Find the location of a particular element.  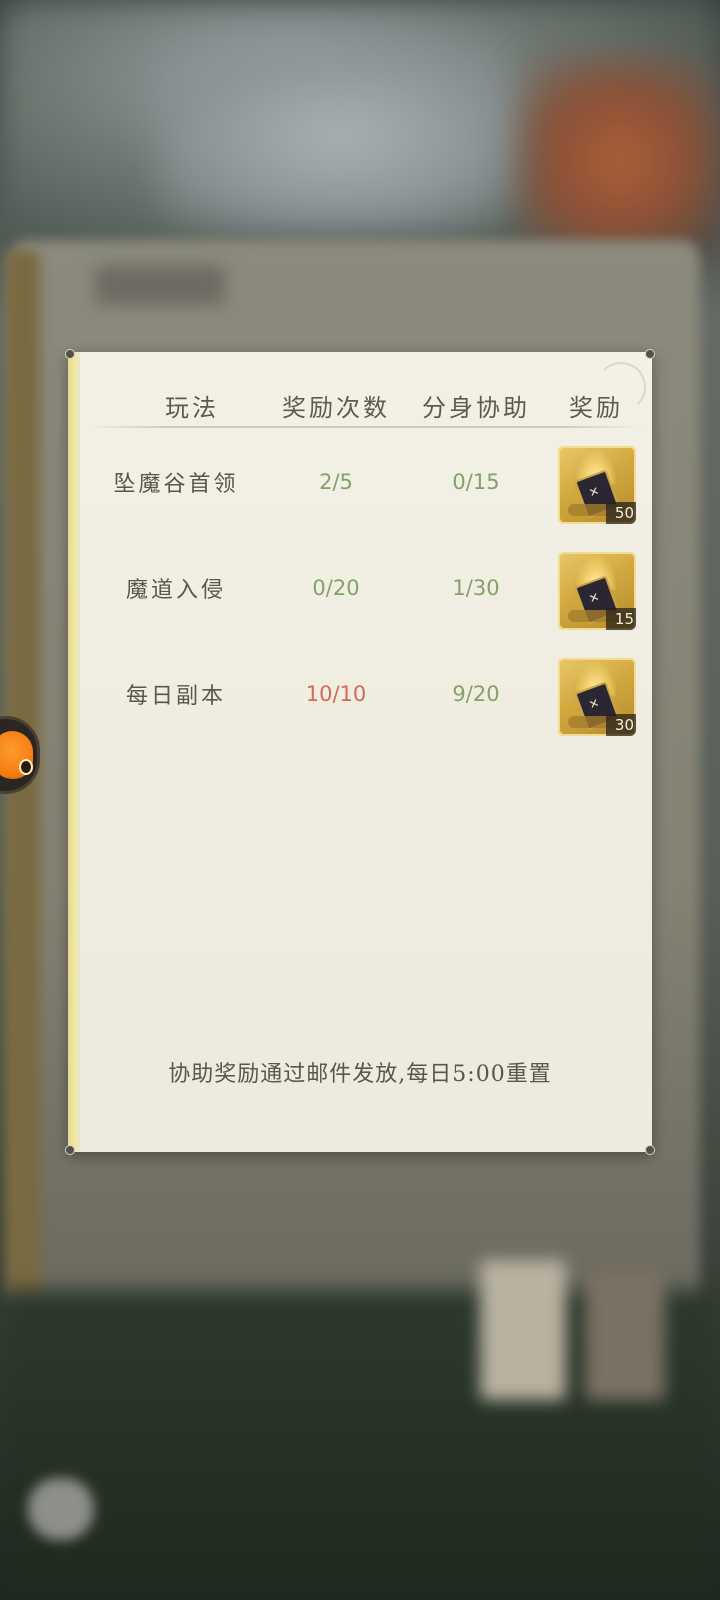

background-faint-title is located at coordinates (160, 285).